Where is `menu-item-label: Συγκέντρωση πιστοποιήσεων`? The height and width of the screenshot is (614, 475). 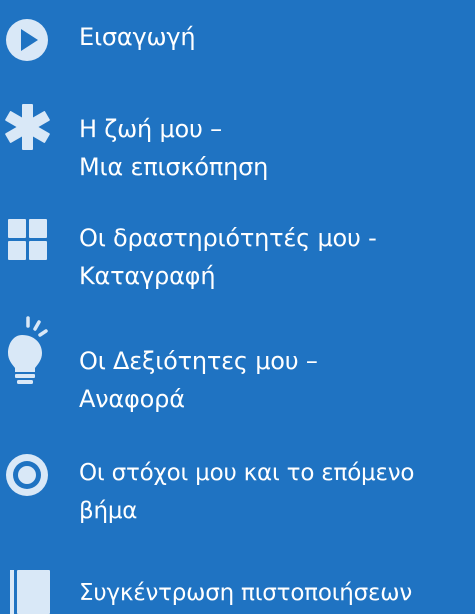 menu-item-label: Συγκέντρωση πιστοποιήσεων is located at coordinates (245, 593).